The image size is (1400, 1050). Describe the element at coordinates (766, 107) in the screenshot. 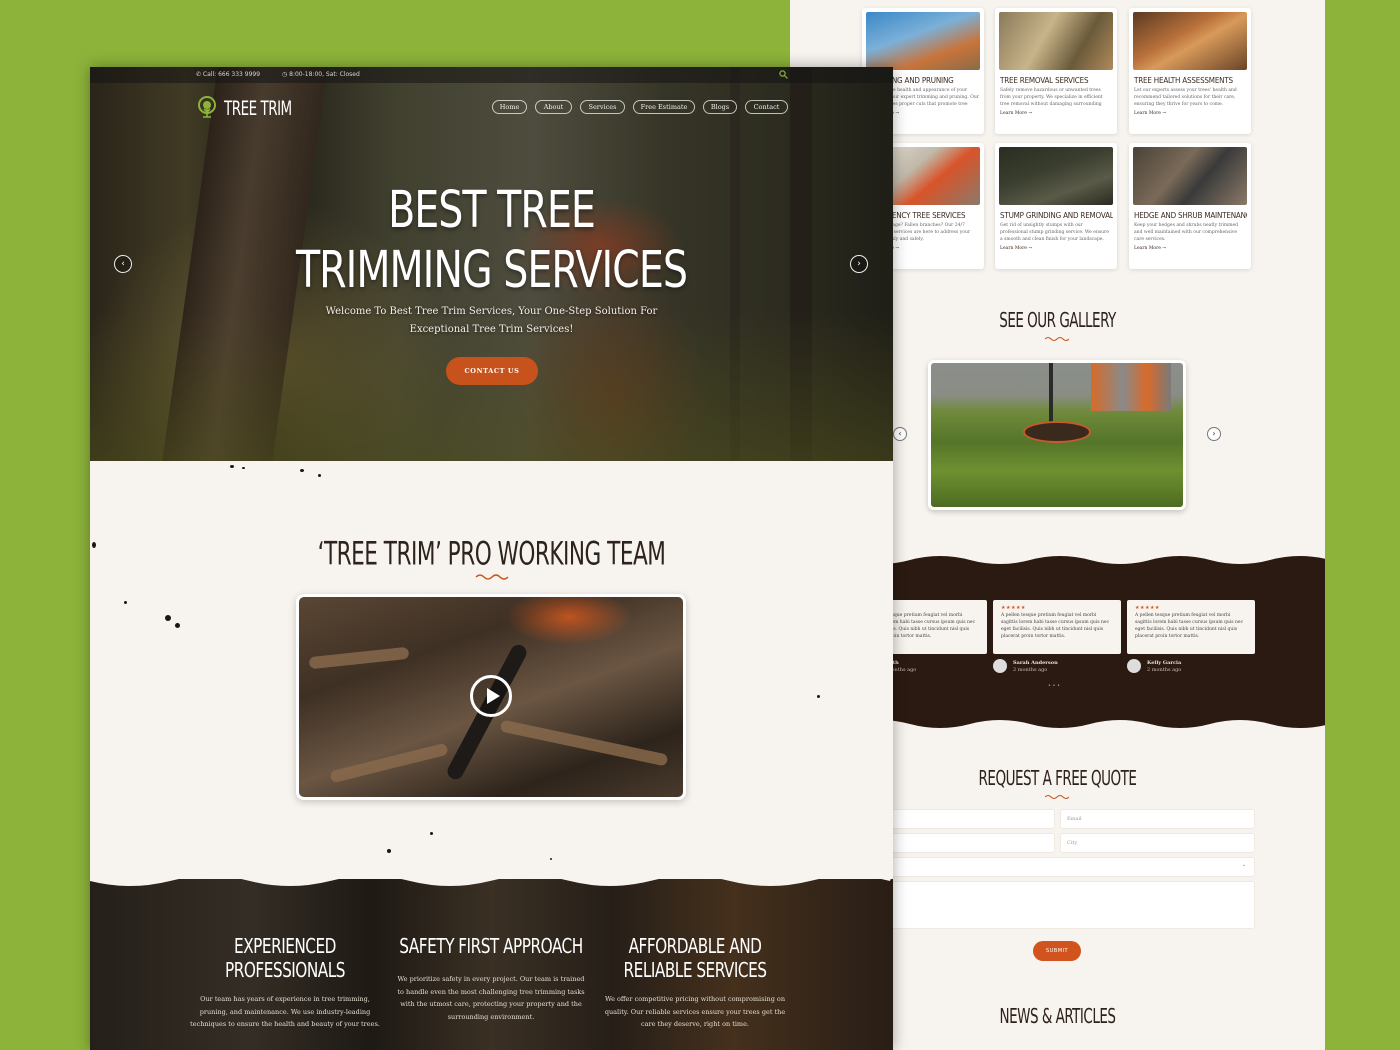

I see `nav-contact: Contact` at that location.